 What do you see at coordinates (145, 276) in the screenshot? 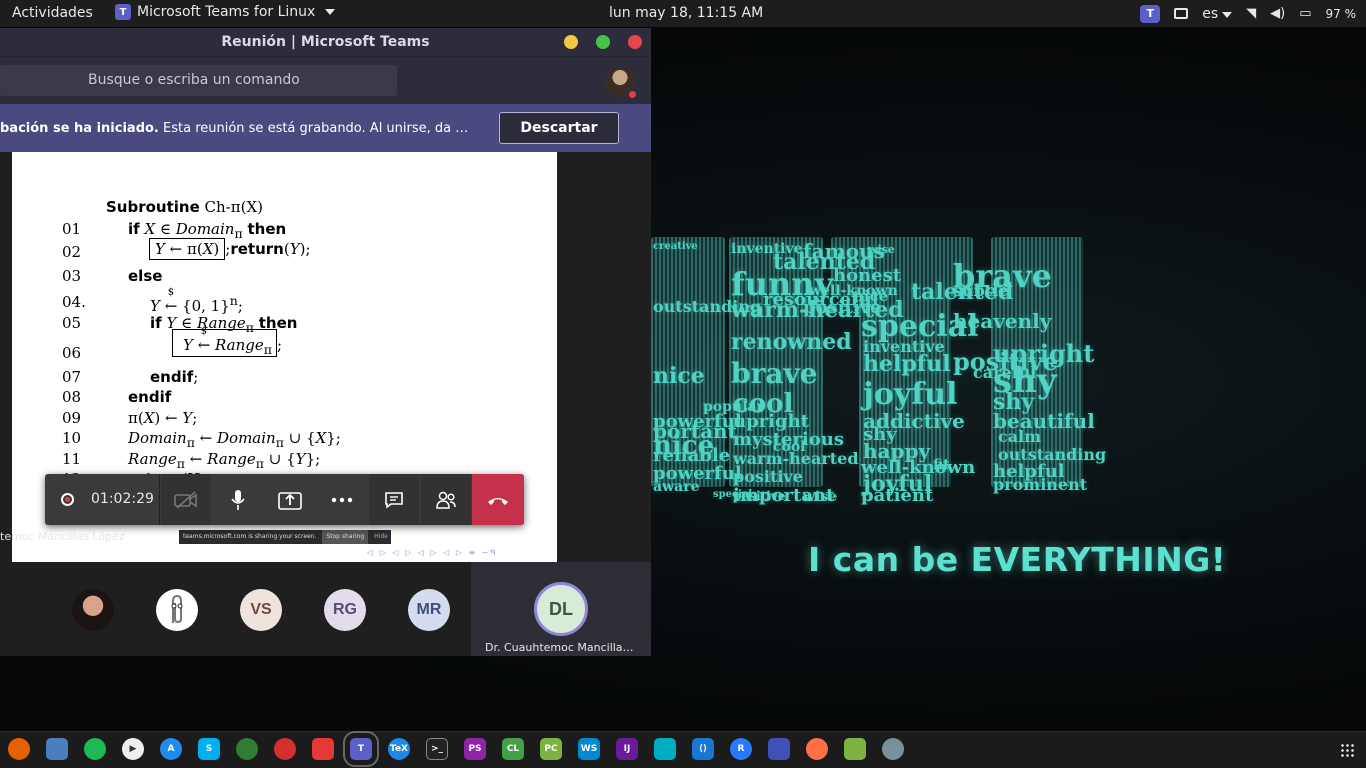
I see `code-line: else` at bounding box center [145, 276].